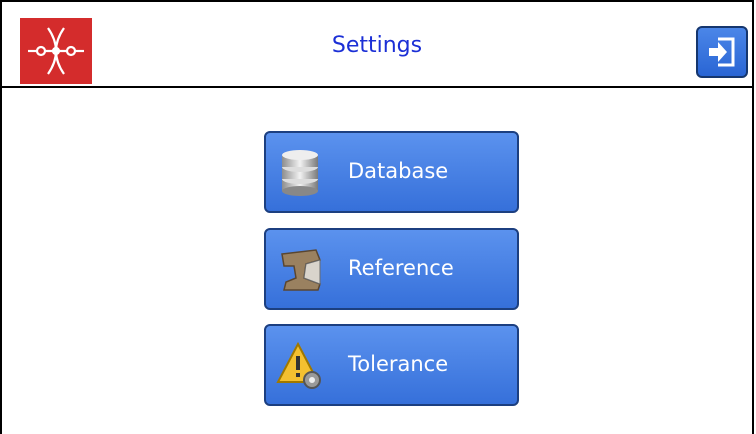 The height and width of the screenshot is (434, 756). I want to click on reference-button: Reference, so click(391, 269).